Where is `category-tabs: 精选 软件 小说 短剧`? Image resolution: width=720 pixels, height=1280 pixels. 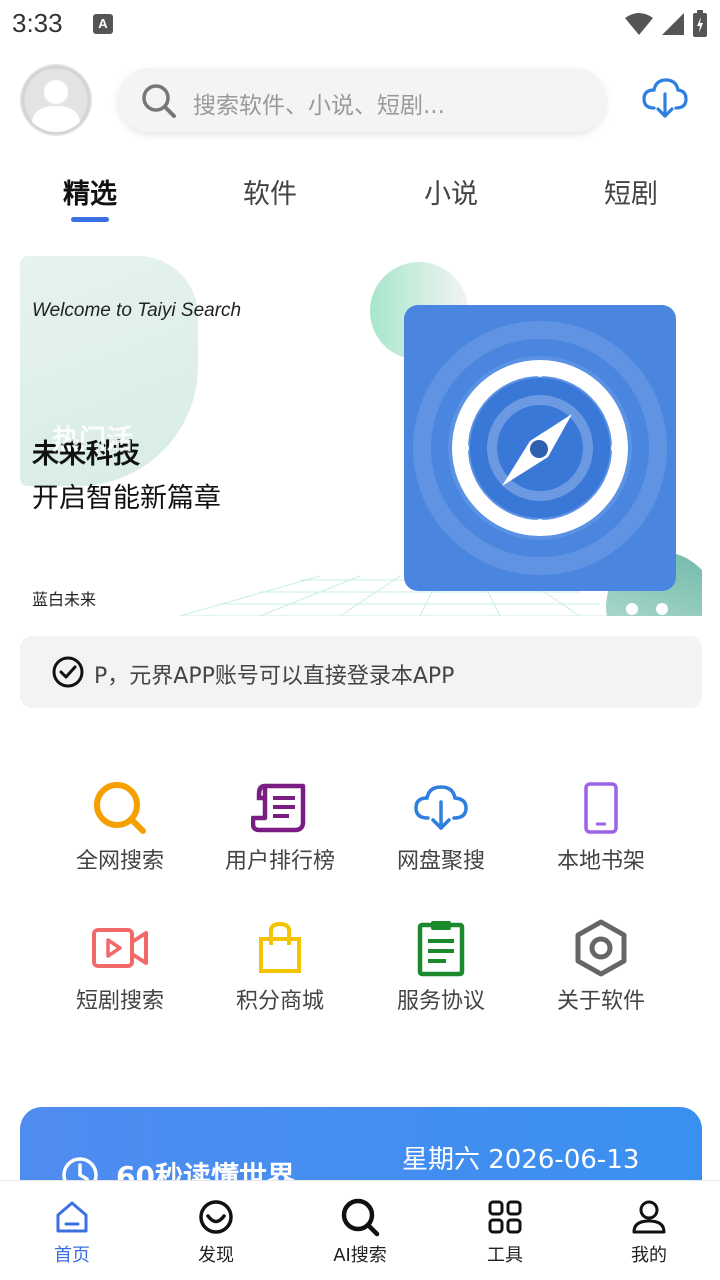 category-tabs: 精选 软件 小说 短剧 is located at coordinates (360, 195).